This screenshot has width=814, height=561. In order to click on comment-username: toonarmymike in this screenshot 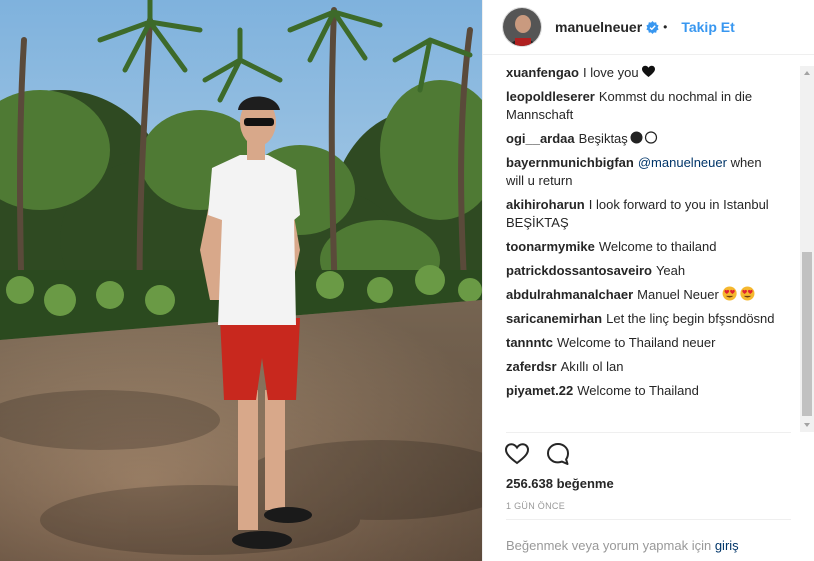, I will do `click(550, 246)`.